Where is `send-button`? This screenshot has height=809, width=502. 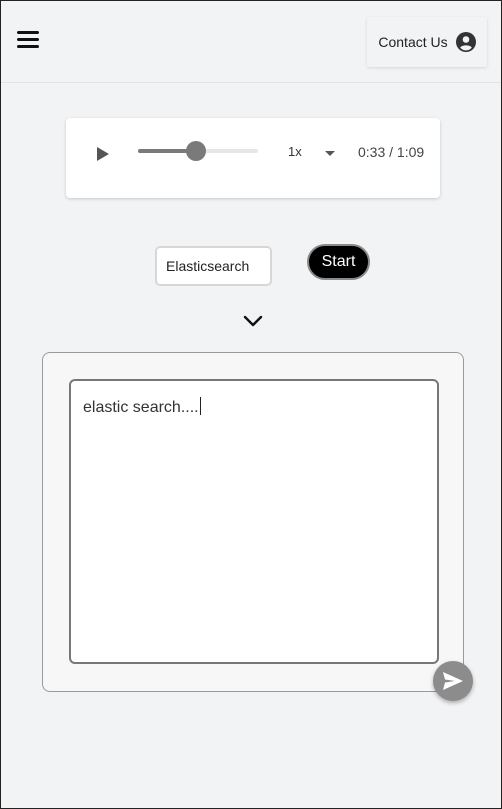
send-button is located at coordinates (453, 681).